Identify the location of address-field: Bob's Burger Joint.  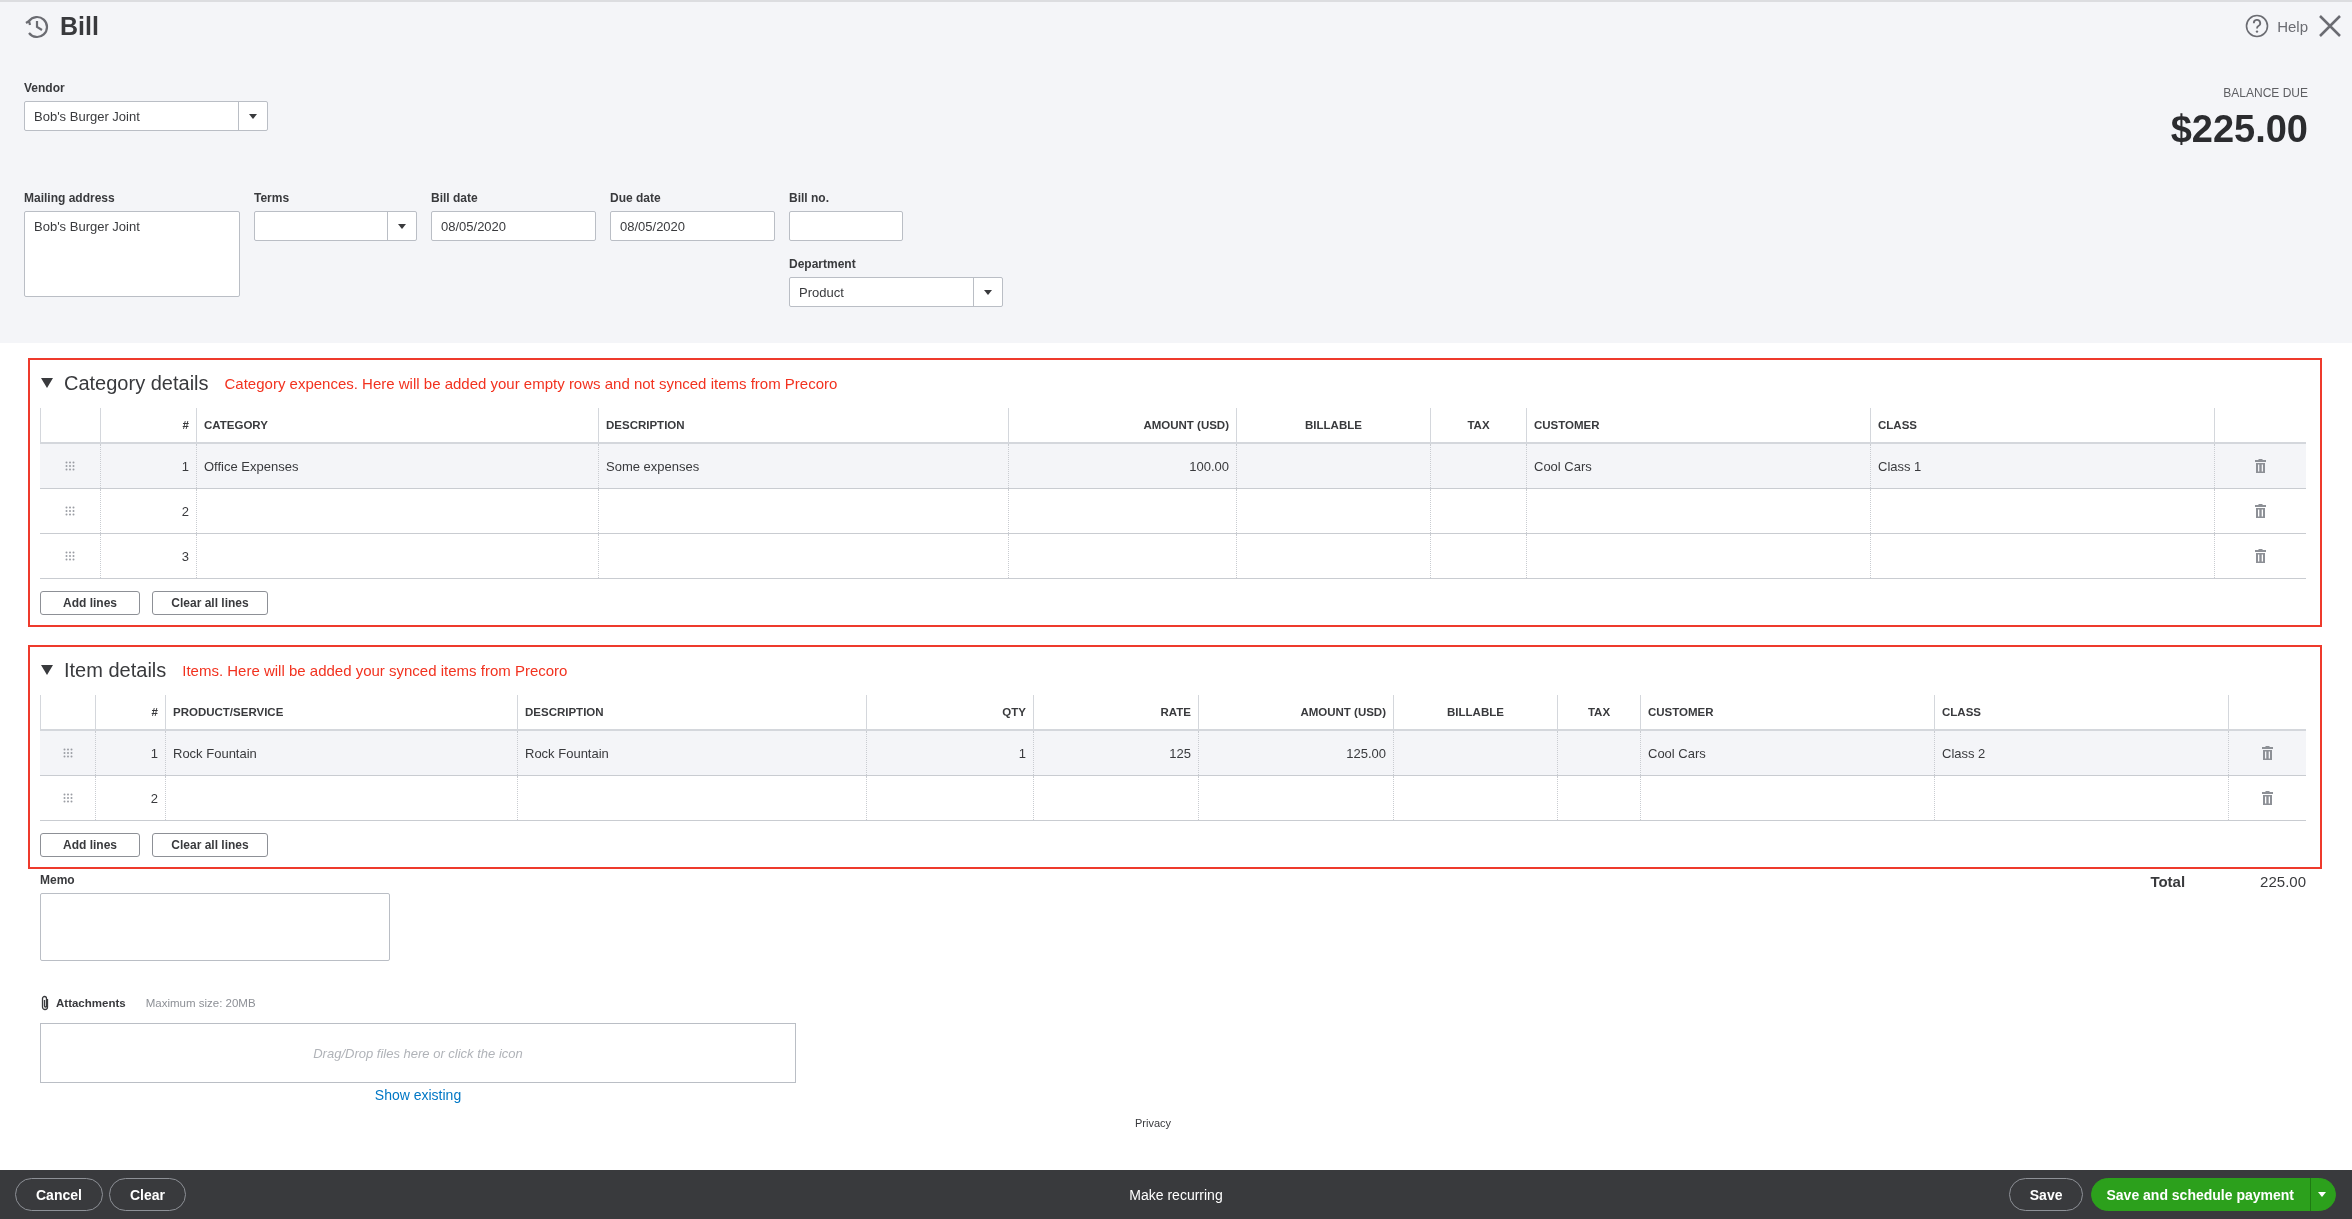
(132, 254).